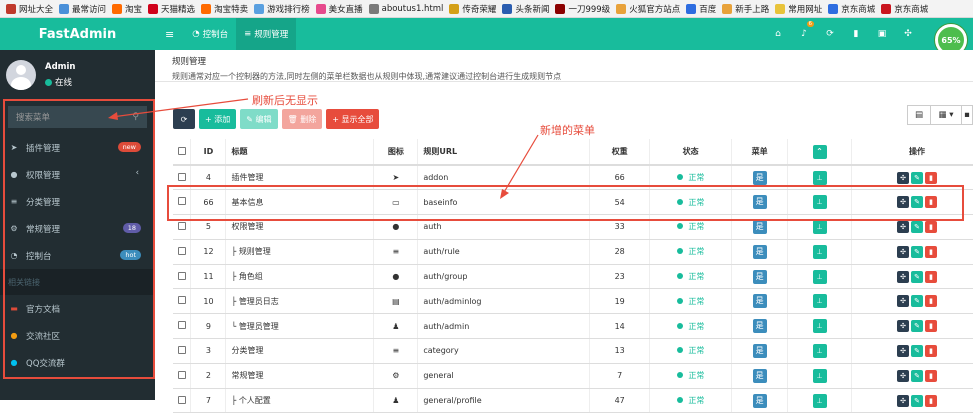 The width and height of the screenshot is (973, 413). Describe the element at coordinates (323, 148) in the screenshot. I see `annotation-arrows` at that location.